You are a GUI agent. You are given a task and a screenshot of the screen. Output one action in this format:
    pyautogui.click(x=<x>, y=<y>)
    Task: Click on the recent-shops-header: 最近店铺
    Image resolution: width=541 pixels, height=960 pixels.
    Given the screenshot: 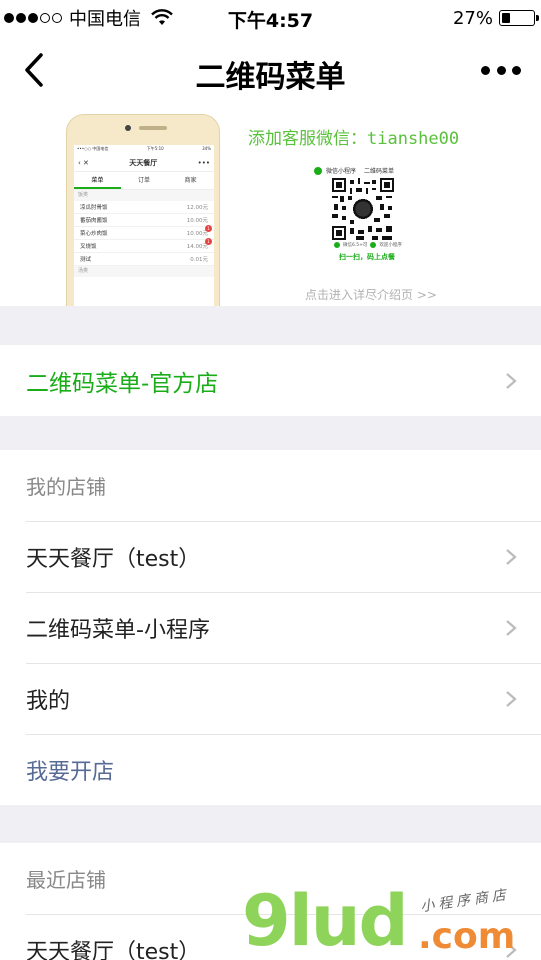 What is the action you would take?
    pyautogui.click(x=66, y=880)
    